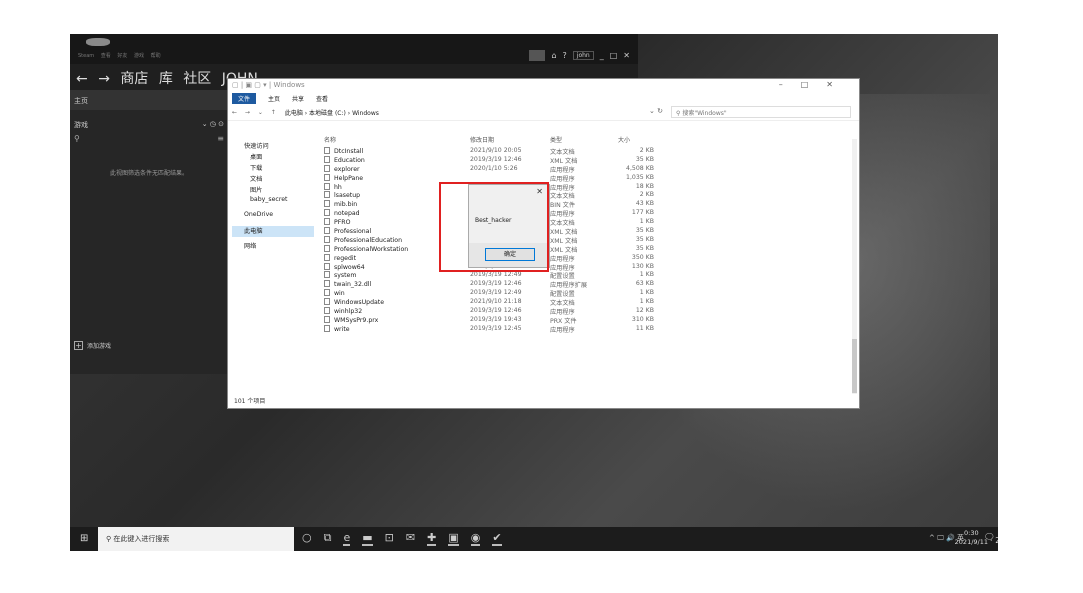 The width and height of the screenshot is (1083, 593). I want to click on scrollbar-thumb, so click(854, 366).